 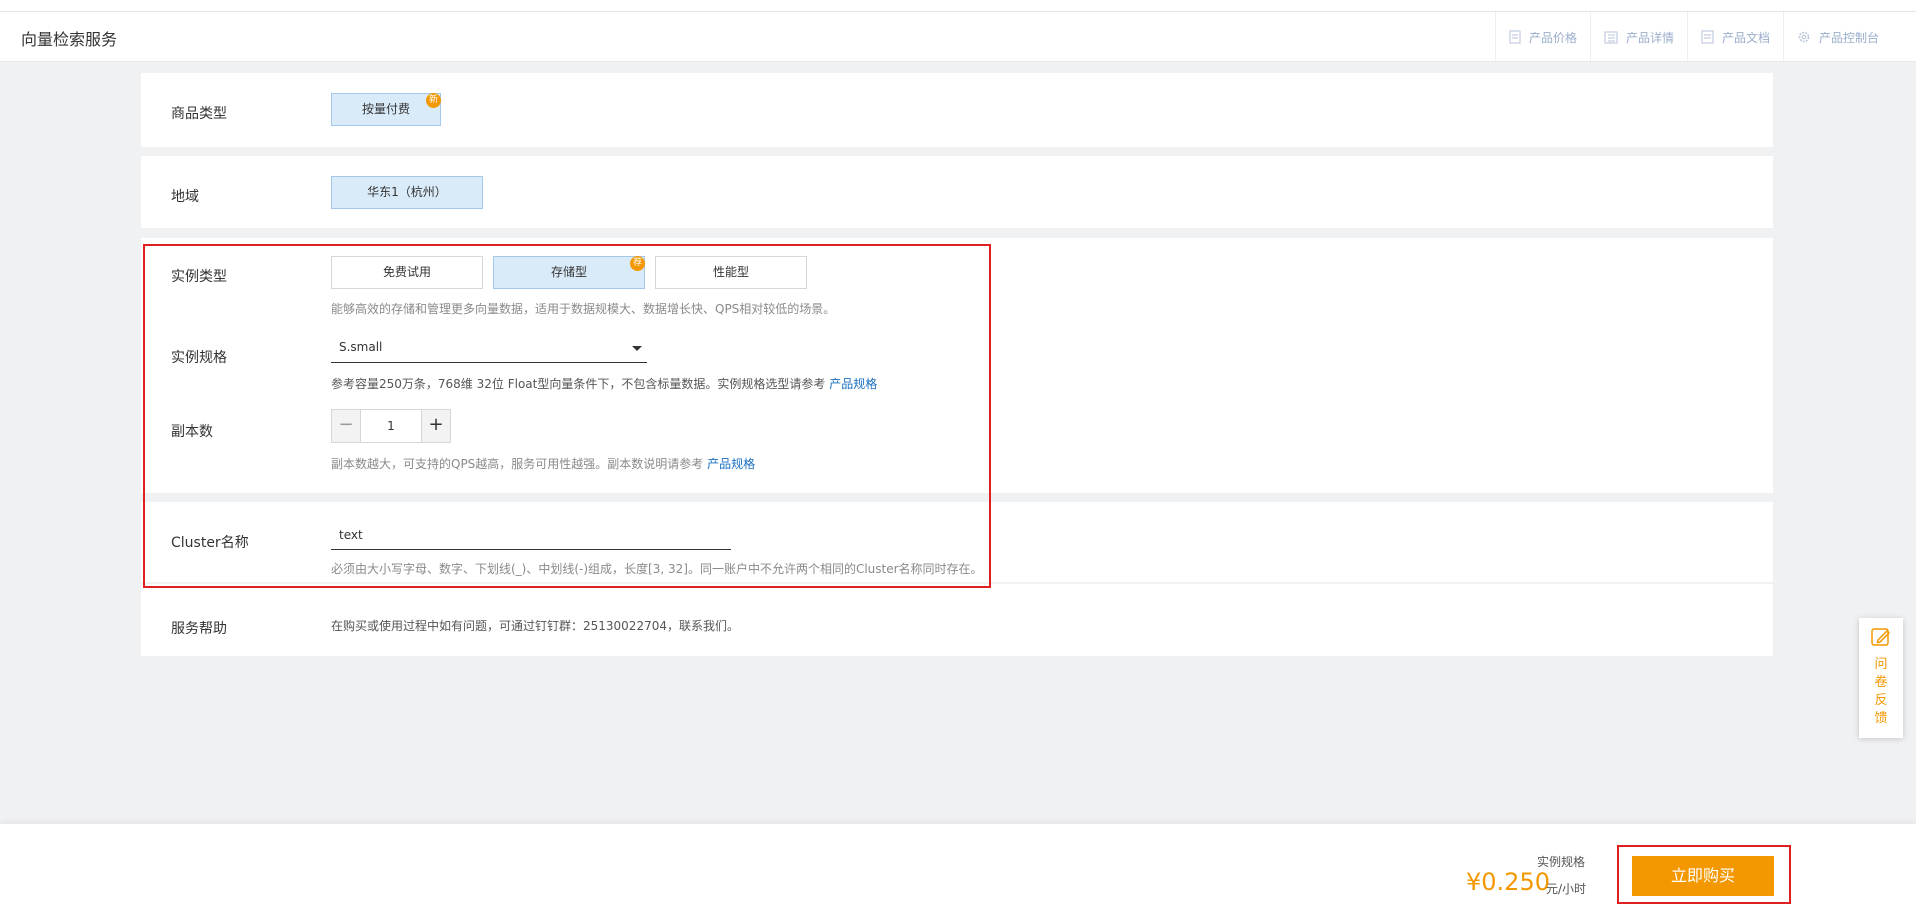 I want to click on page-header: 向量检索服务 产品价格 产品详情 产品文档 产品控制台, so click(x=958, y=37).